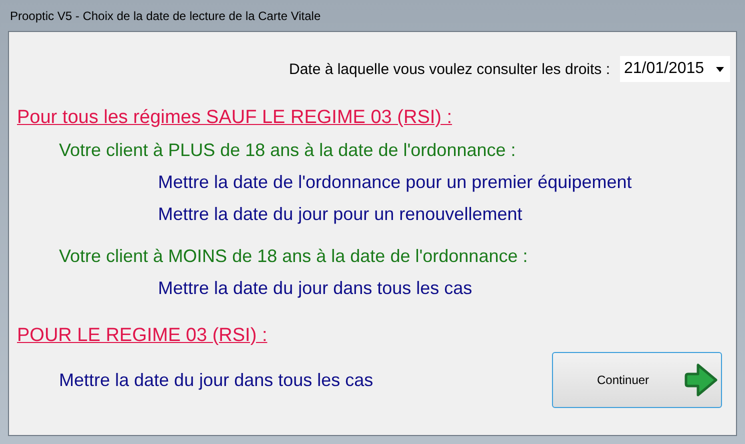 Image resolution: width=745 pixels, height=444 pixels. I want to click on caret-icon, so click(720, 69).